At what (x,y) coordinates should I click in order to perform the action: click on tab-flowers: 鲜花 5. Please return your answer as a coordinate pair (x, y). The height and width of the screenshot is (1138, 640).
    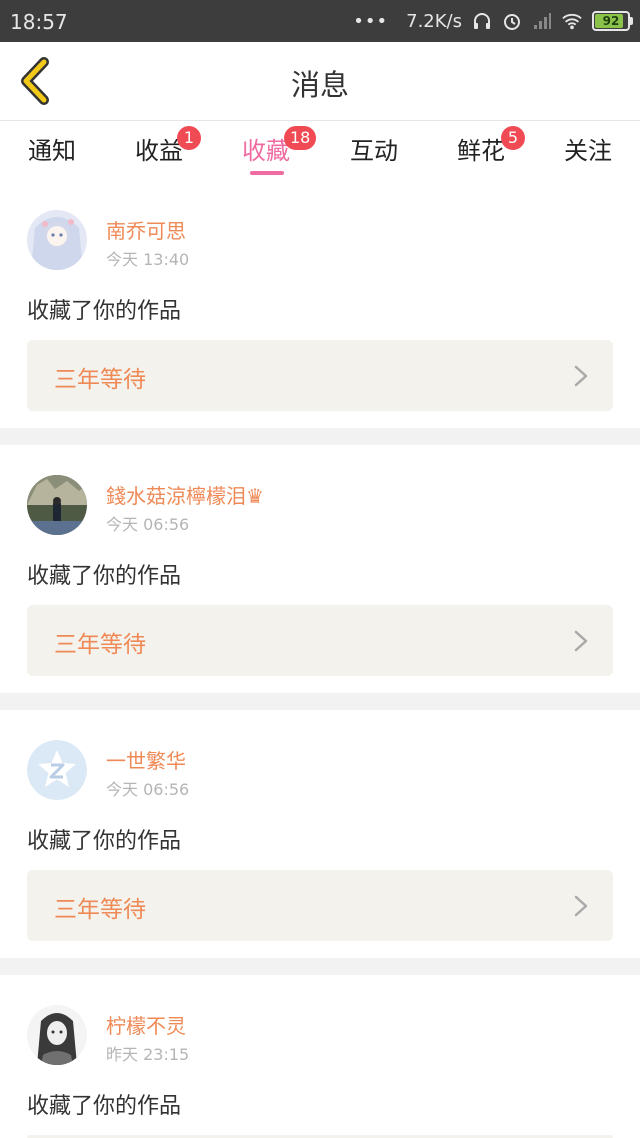
    Looking at the image, I should click on (485, 146).